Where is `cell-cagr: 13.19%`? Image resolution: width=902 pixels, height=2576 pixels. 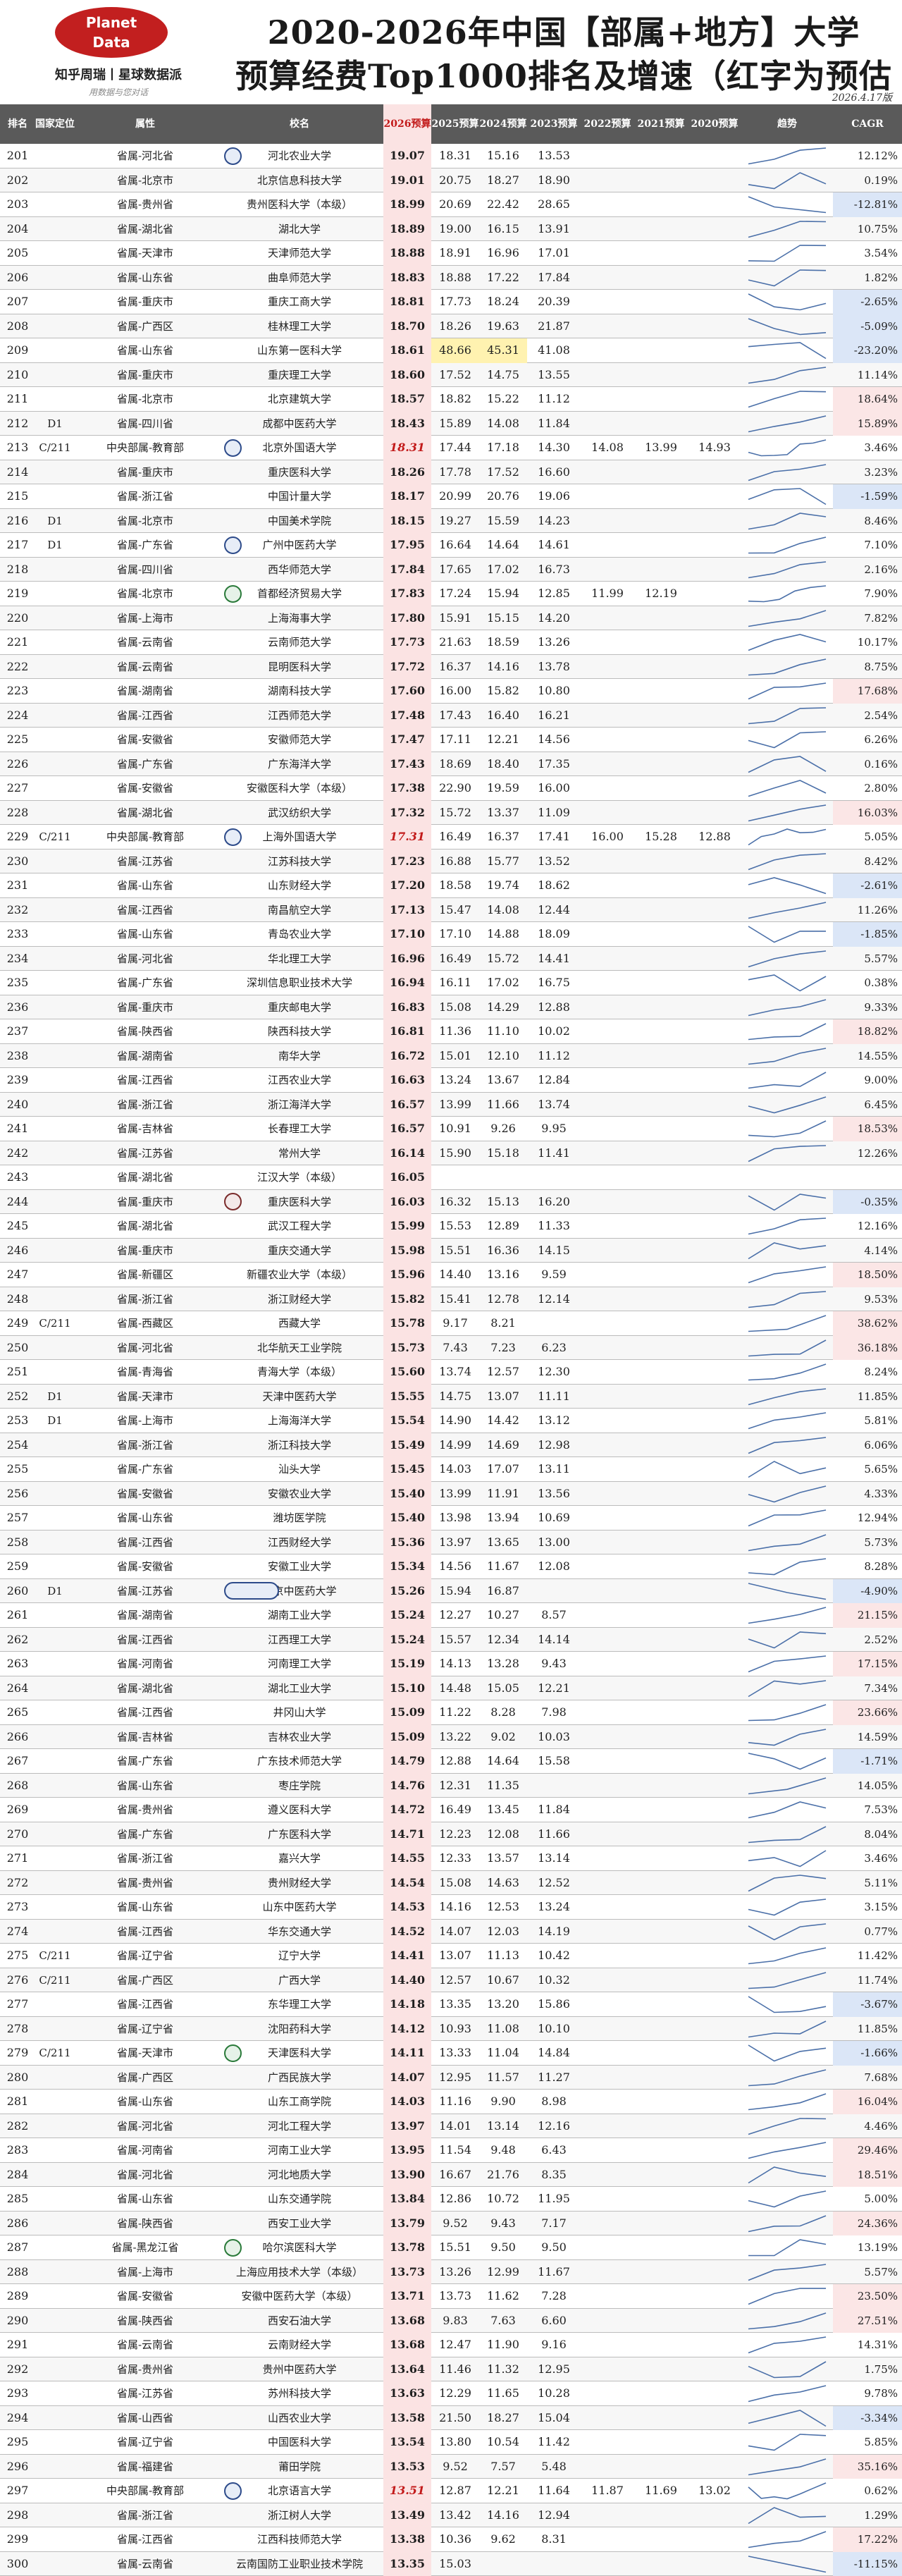 cell-cagr: 13.19% is located at coordinates (868, 2247).